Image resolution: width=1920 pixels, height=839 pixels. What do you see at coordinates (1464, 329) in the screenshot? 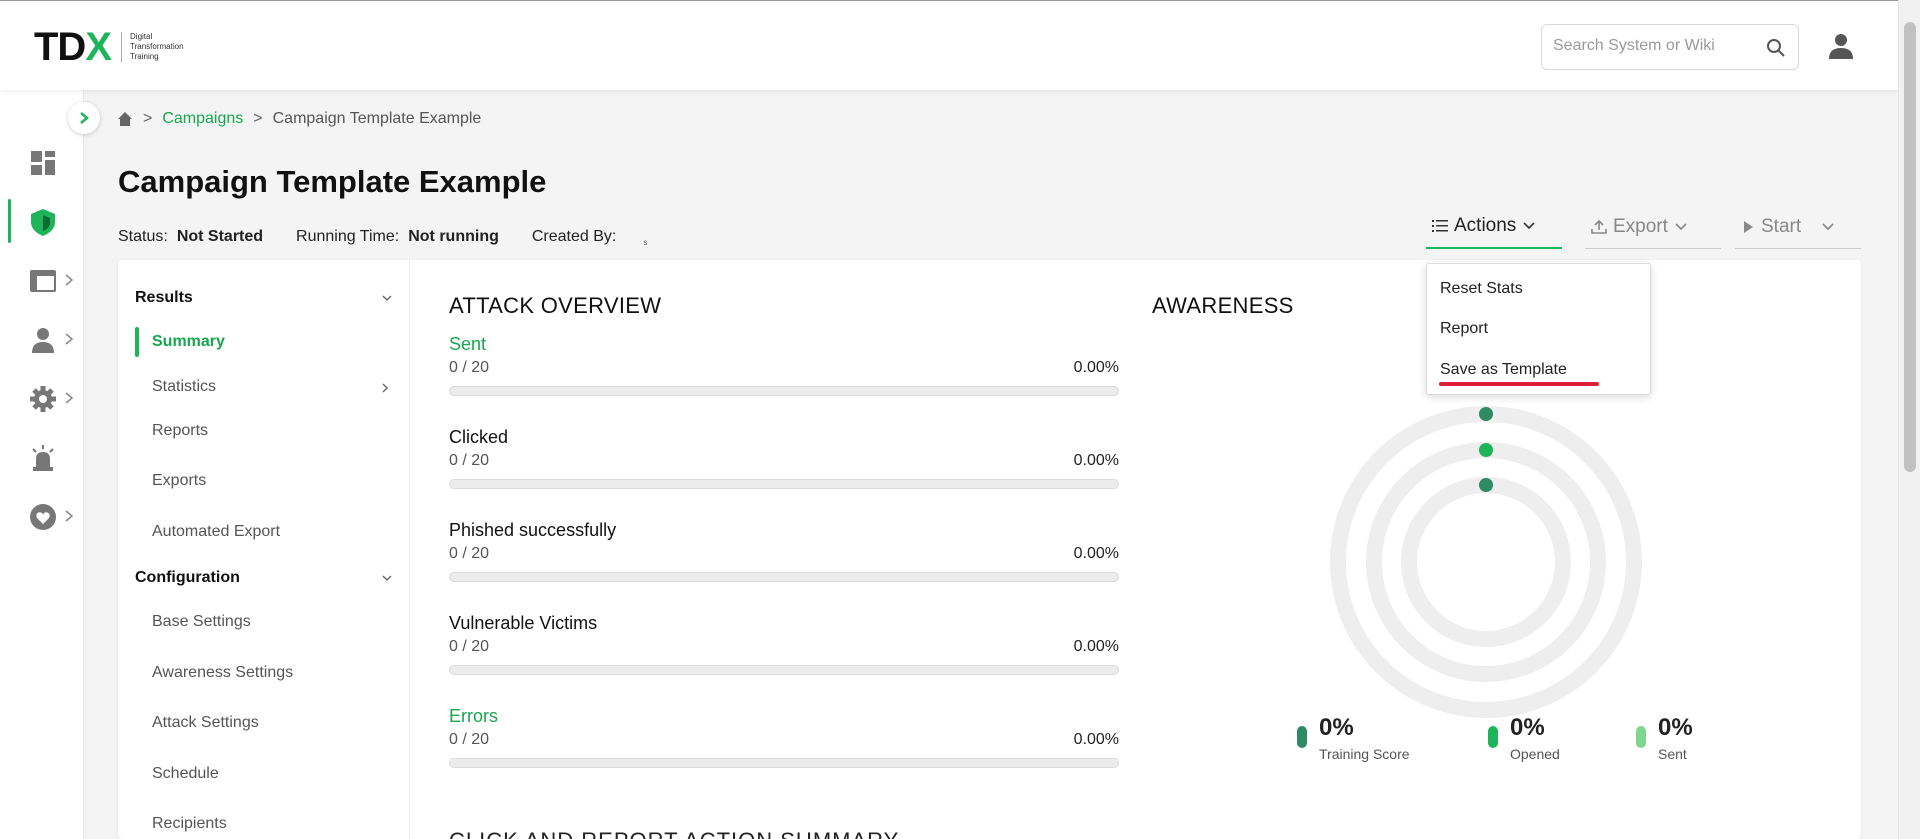
I see `menu-item-report: Report` at bounding box center [1464, 329].